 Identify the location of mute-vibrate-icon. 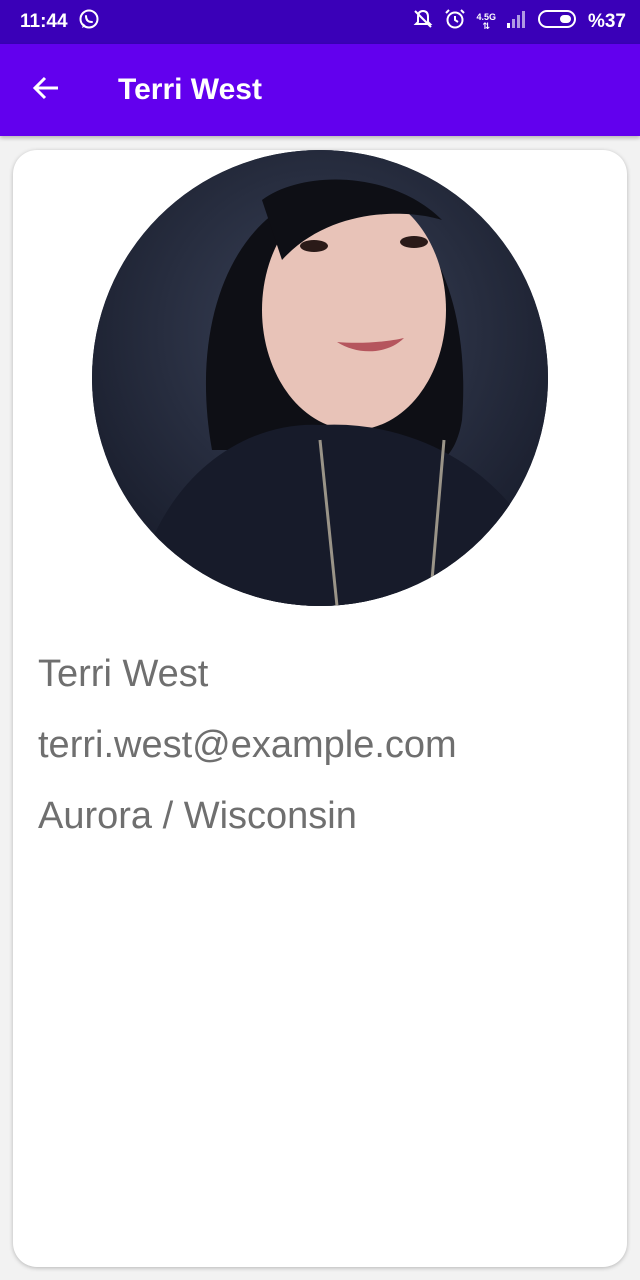
(423, 22).